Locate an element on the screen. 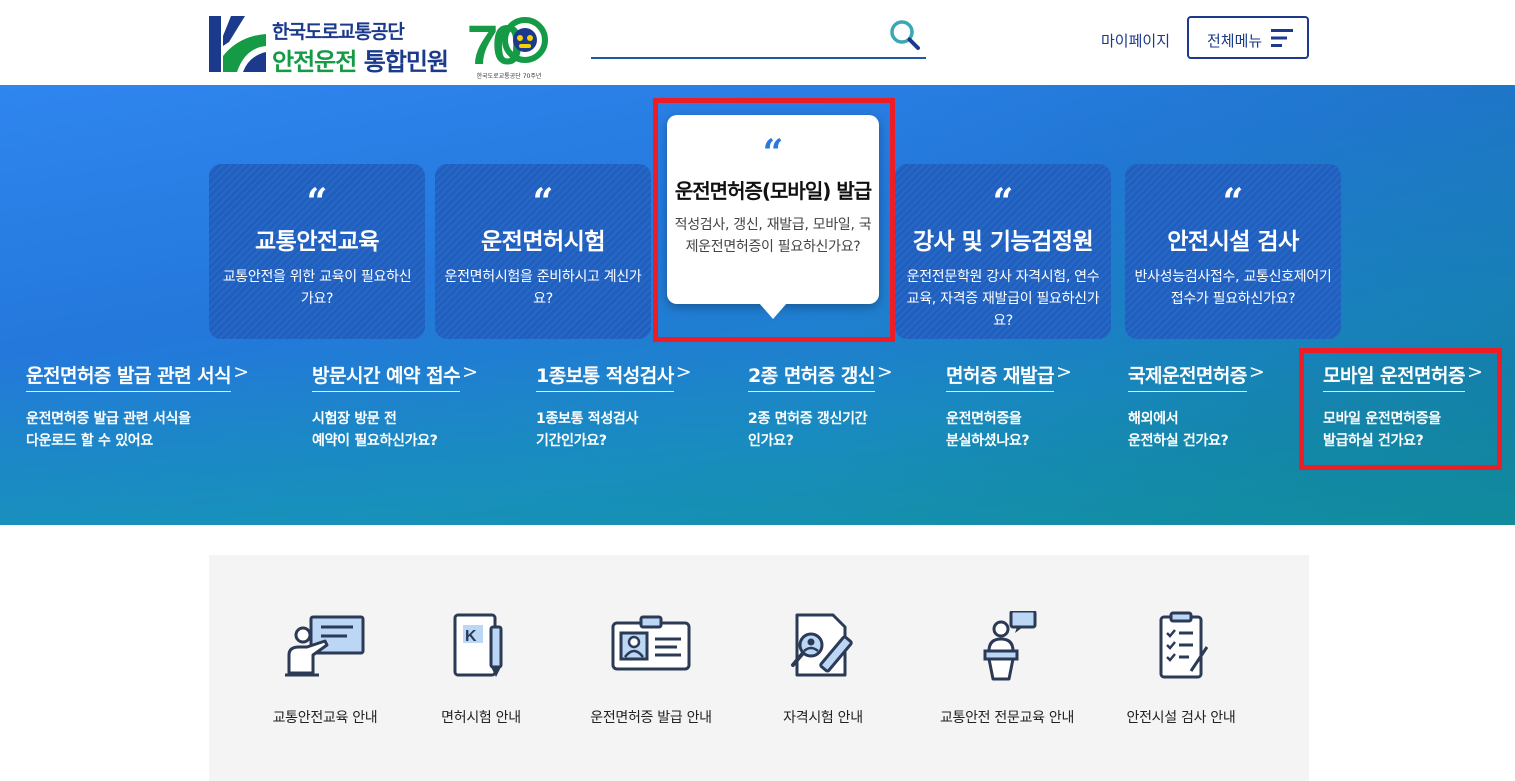  quick-link-safety-facility-inspection: 안전시설 검사 안내 is located at coordinates (1181, 668).